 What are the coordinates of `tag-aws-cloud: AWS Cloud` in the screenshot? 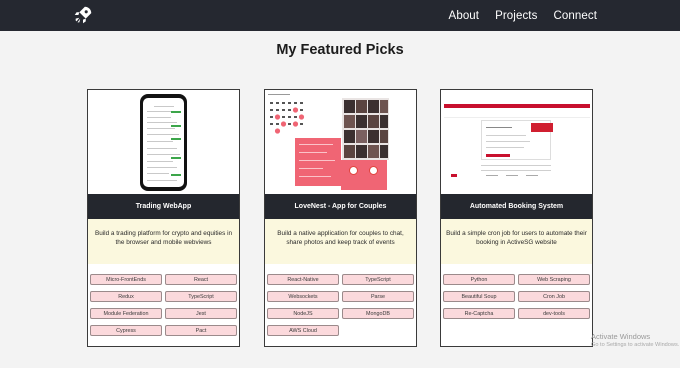 It's located at (303, 330).